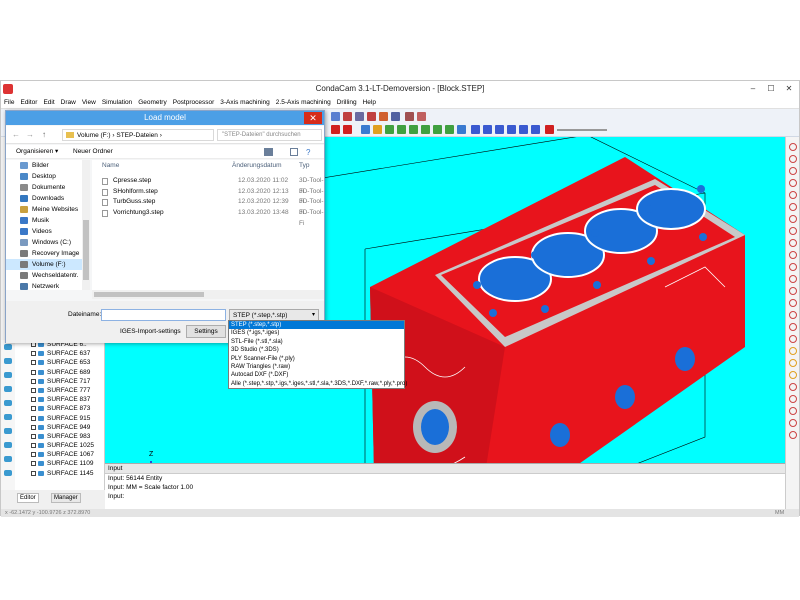  Describe the element at coordinates (59, 362) in the screenshot. I see `tree-item: SURFACE 653` at that location.